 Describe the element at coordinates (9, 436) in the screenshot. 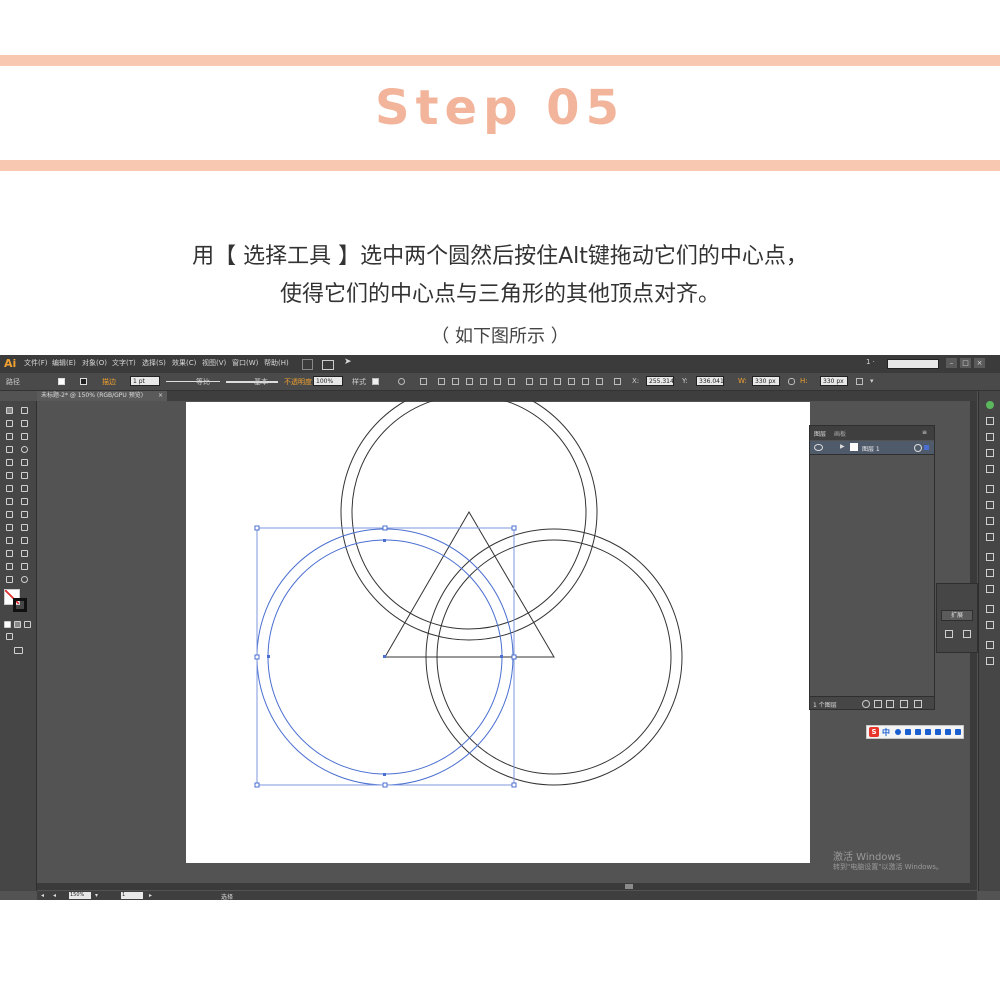

I see `pen-tool-icon` at that location.